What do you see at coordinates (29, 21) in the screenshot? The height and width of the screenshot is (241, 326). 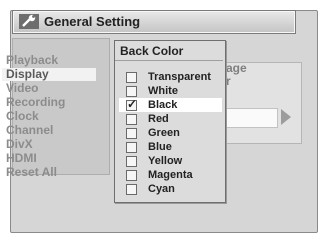 I see `wrench-icon` at bounding box center [29, 21].